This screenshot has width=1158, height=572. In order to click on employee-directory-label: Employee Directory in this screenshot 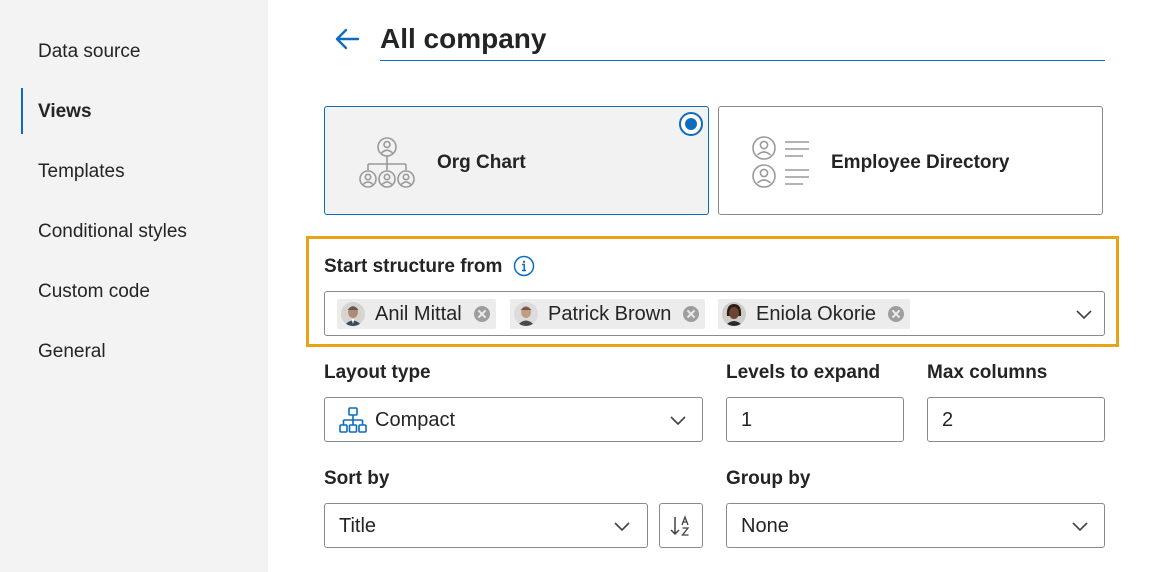, I will do `click(920, 162)`.